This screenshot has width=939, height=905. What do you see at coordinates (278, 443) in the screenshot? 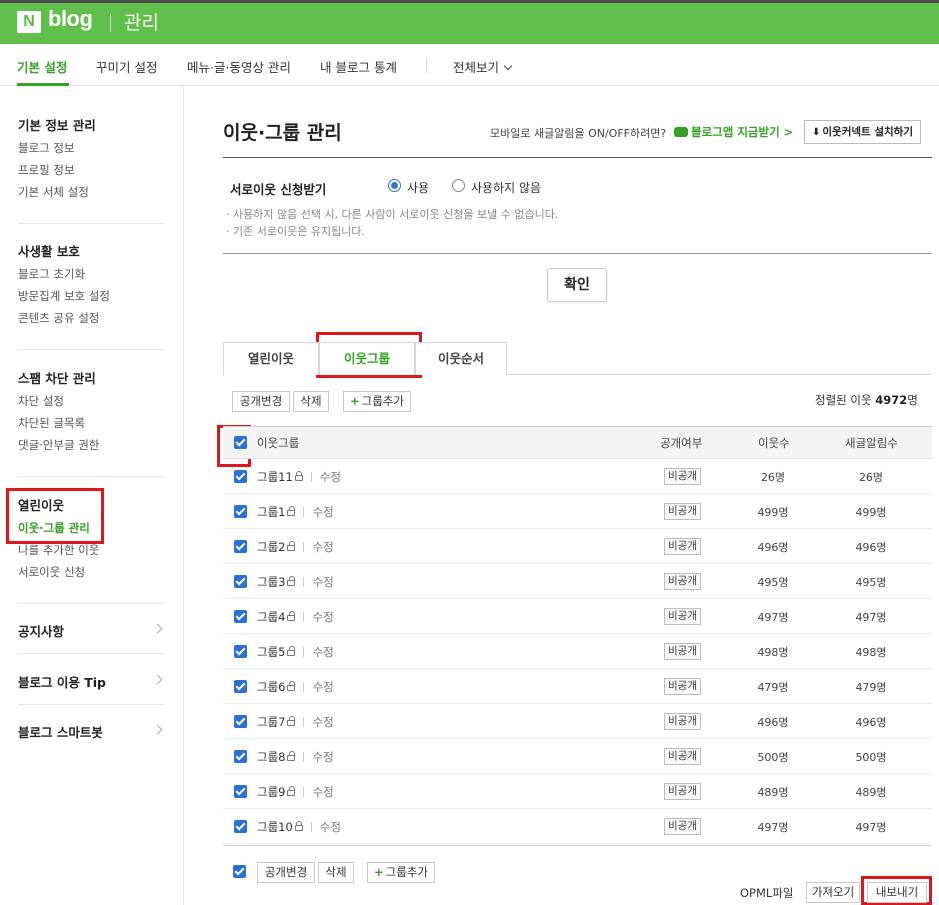
I see `column-header-group: 이웃그룹` at bounding box center [278, 443].